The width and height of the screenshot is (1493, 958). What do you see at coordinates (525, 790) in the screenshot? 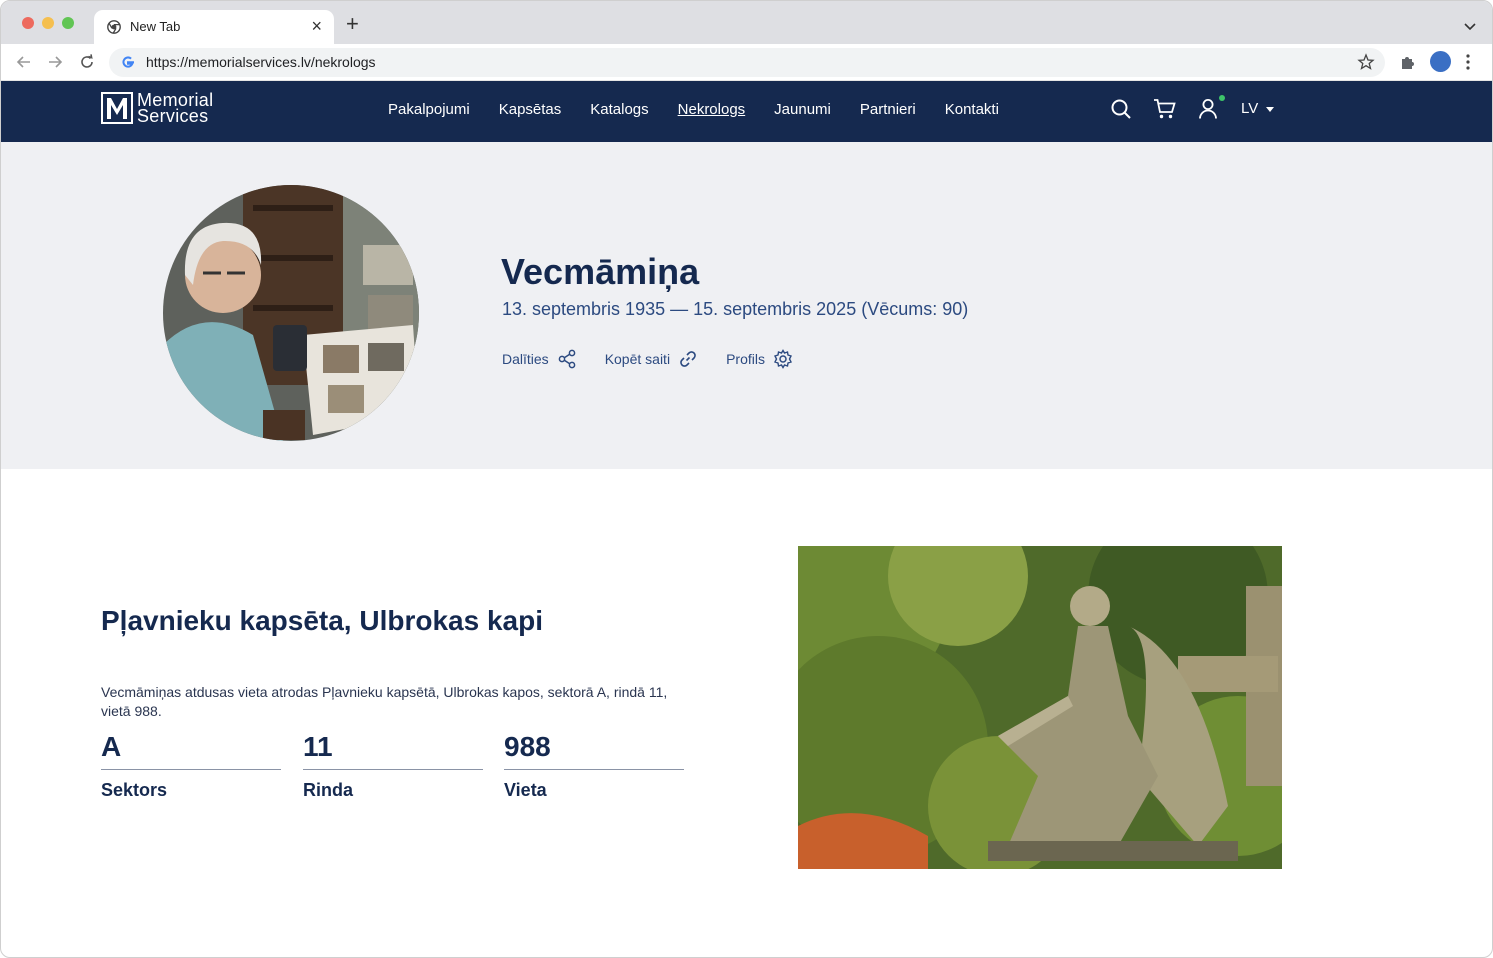
I see `place-label: Vieta` at bounding box center [525, 790].